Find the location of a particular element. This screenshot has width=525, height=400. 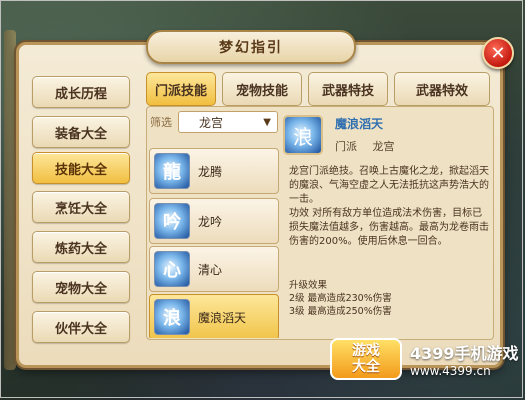

list-item: 浪 魔浪滔天 is located at coordinates (214, 316).